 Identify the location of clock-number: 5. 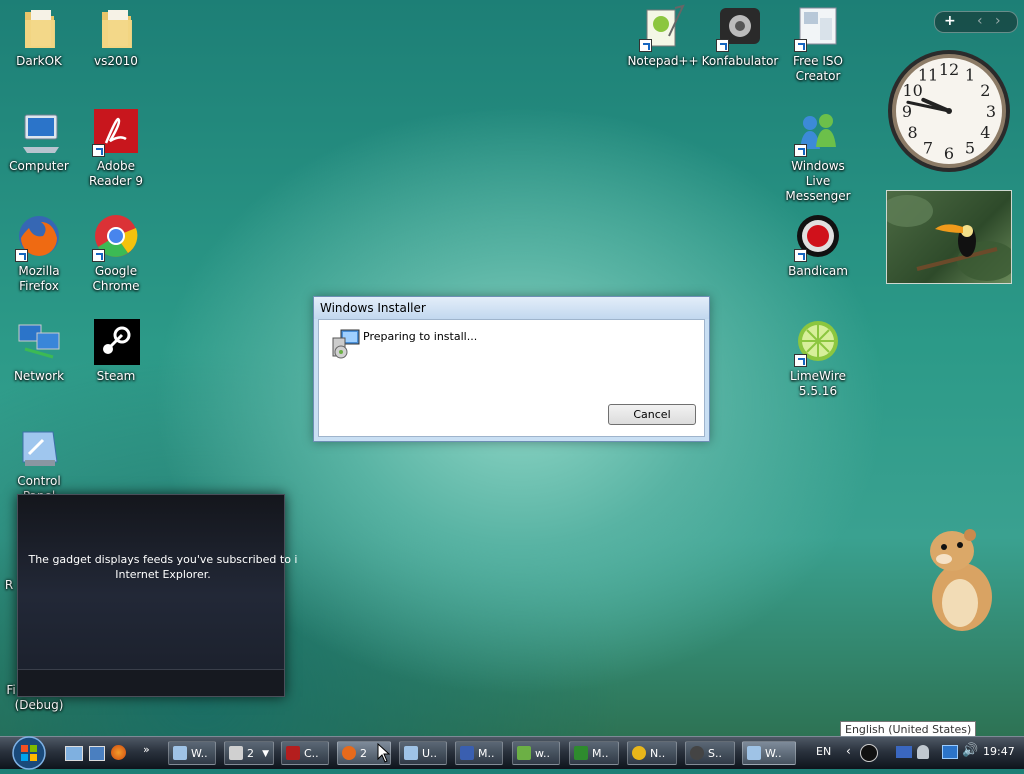
(970, 147).